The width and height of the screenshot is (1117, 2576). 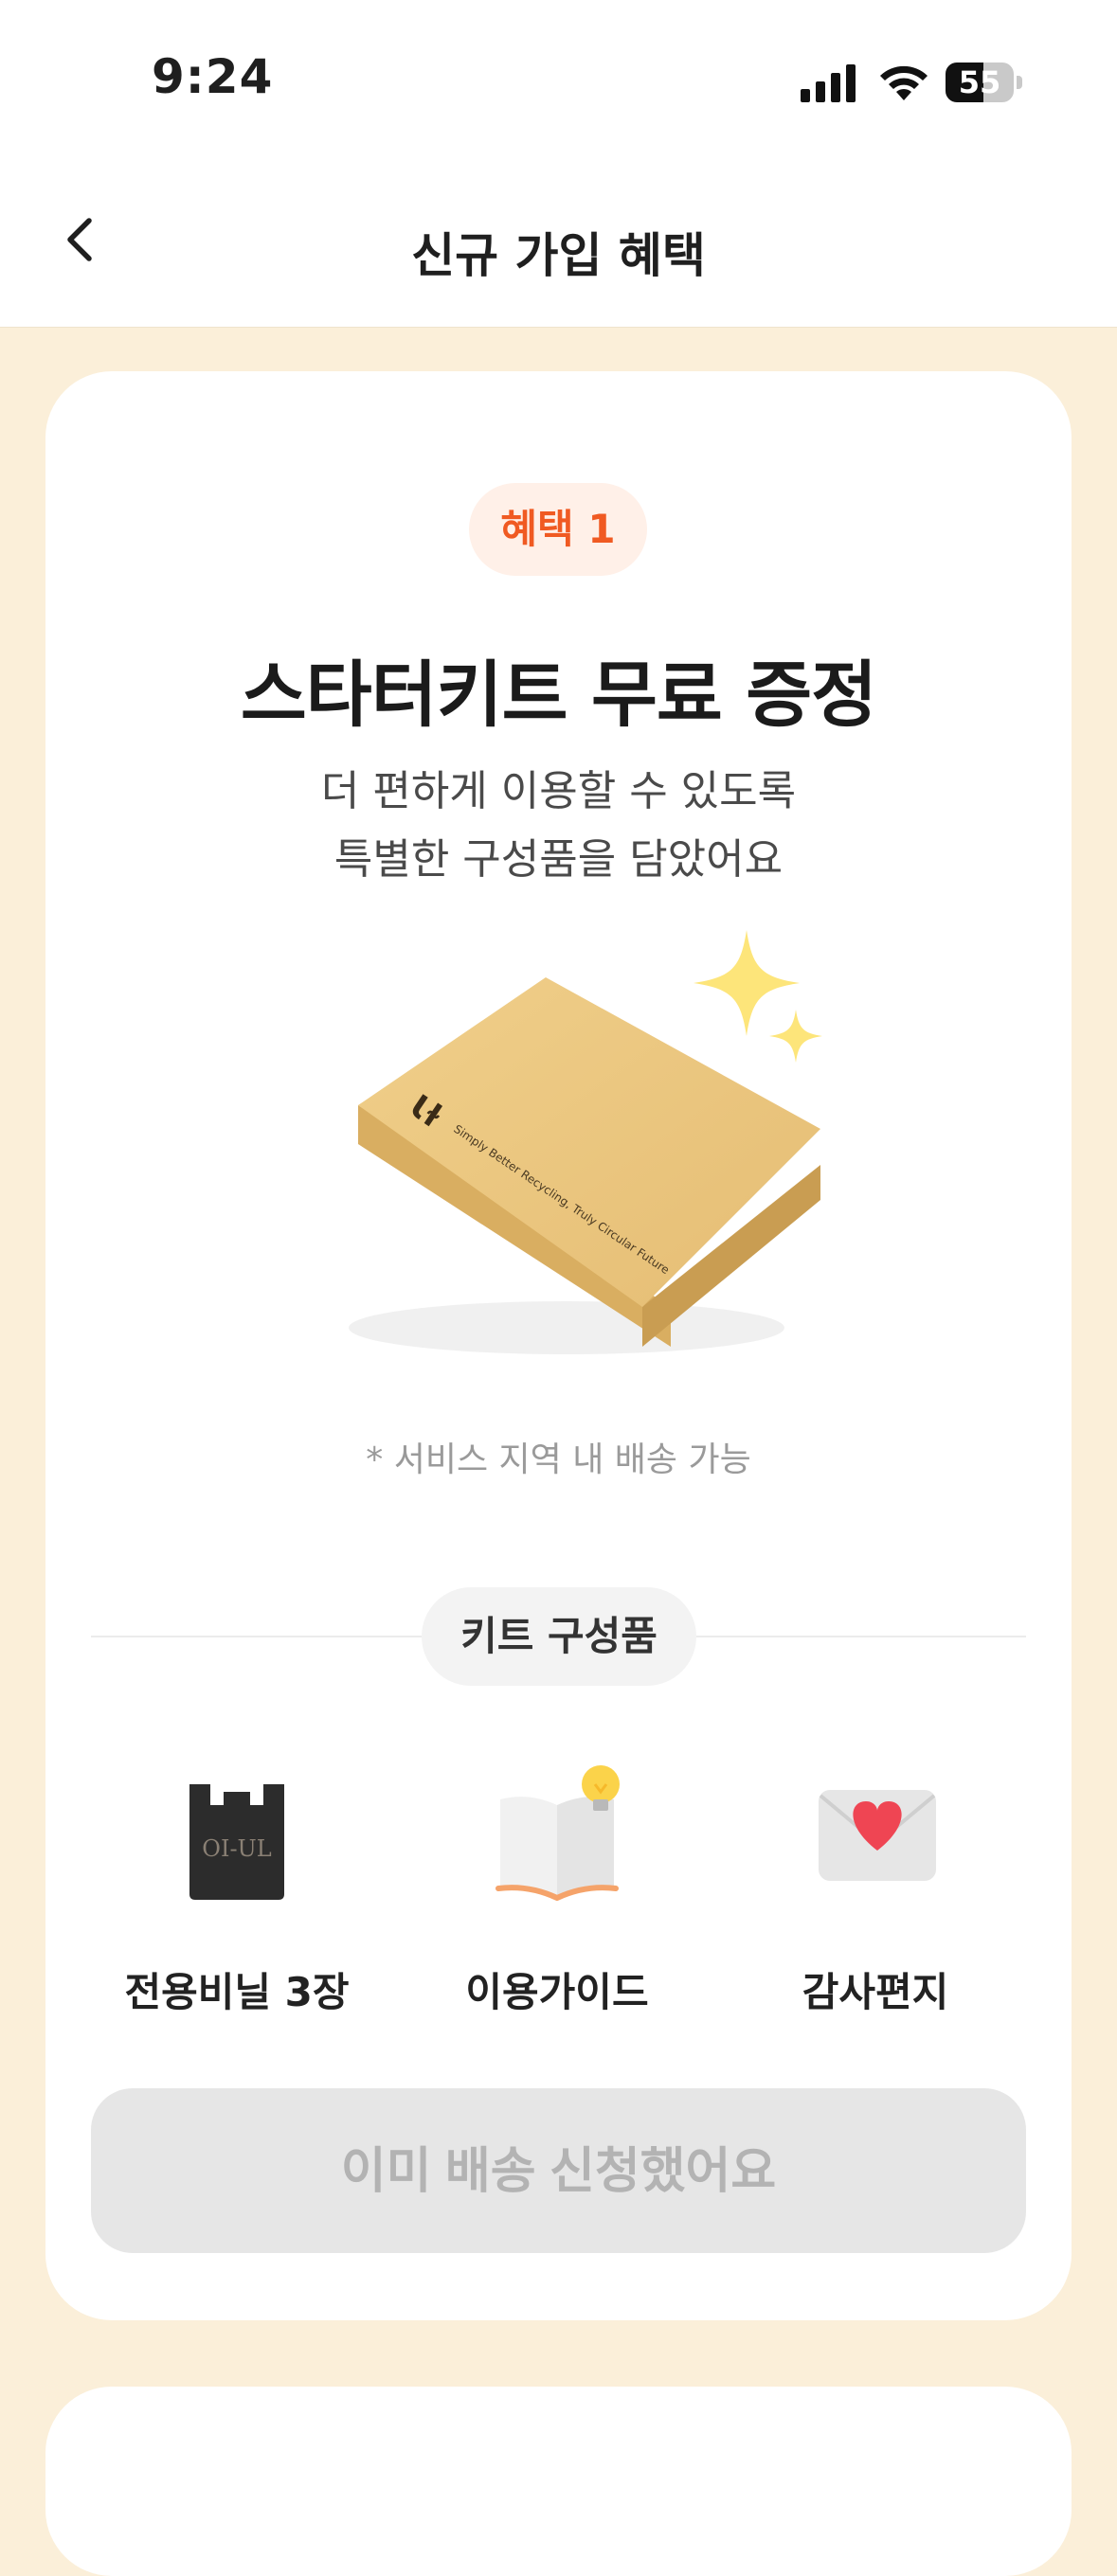 I want to click on delivery-note: * 서비스 지역 내 배송 가능, so click(x=558, y=1459).